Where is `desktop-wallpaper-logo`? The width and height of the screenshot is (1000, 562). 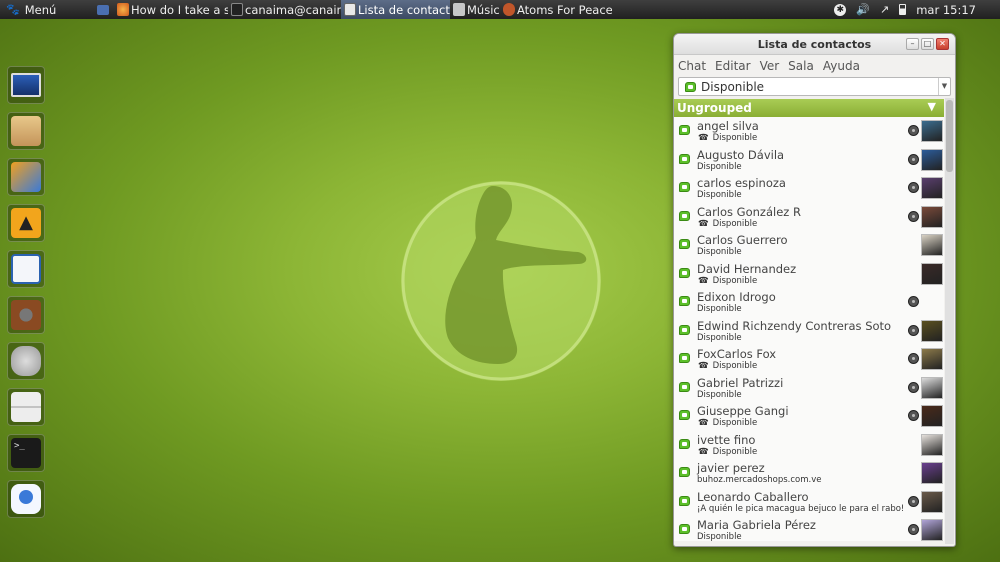
desktop-wallpaper-logo is located at coordinates (501, 281).